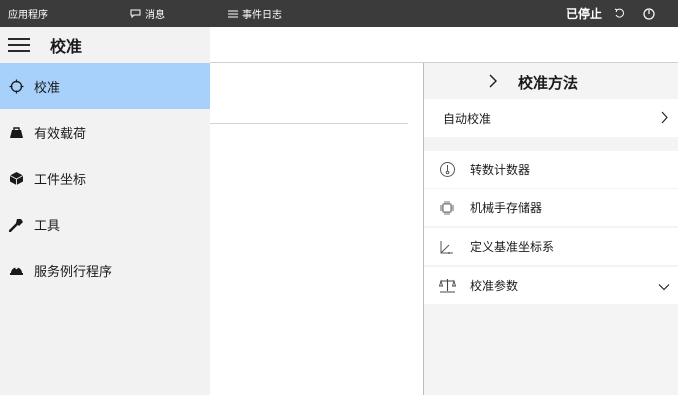 The image size is (678, 395). Describe the element at coordinates (16, 178) in the screenshot. I see `workobject-icon` at that location.